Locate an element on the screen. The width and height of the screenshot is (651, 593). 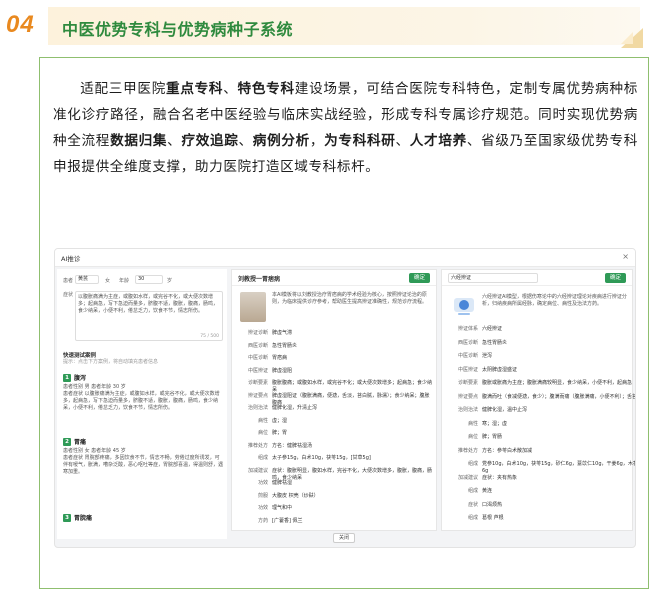
quick-test-title: 快速测试案例 is located at coordinates (80, 356).